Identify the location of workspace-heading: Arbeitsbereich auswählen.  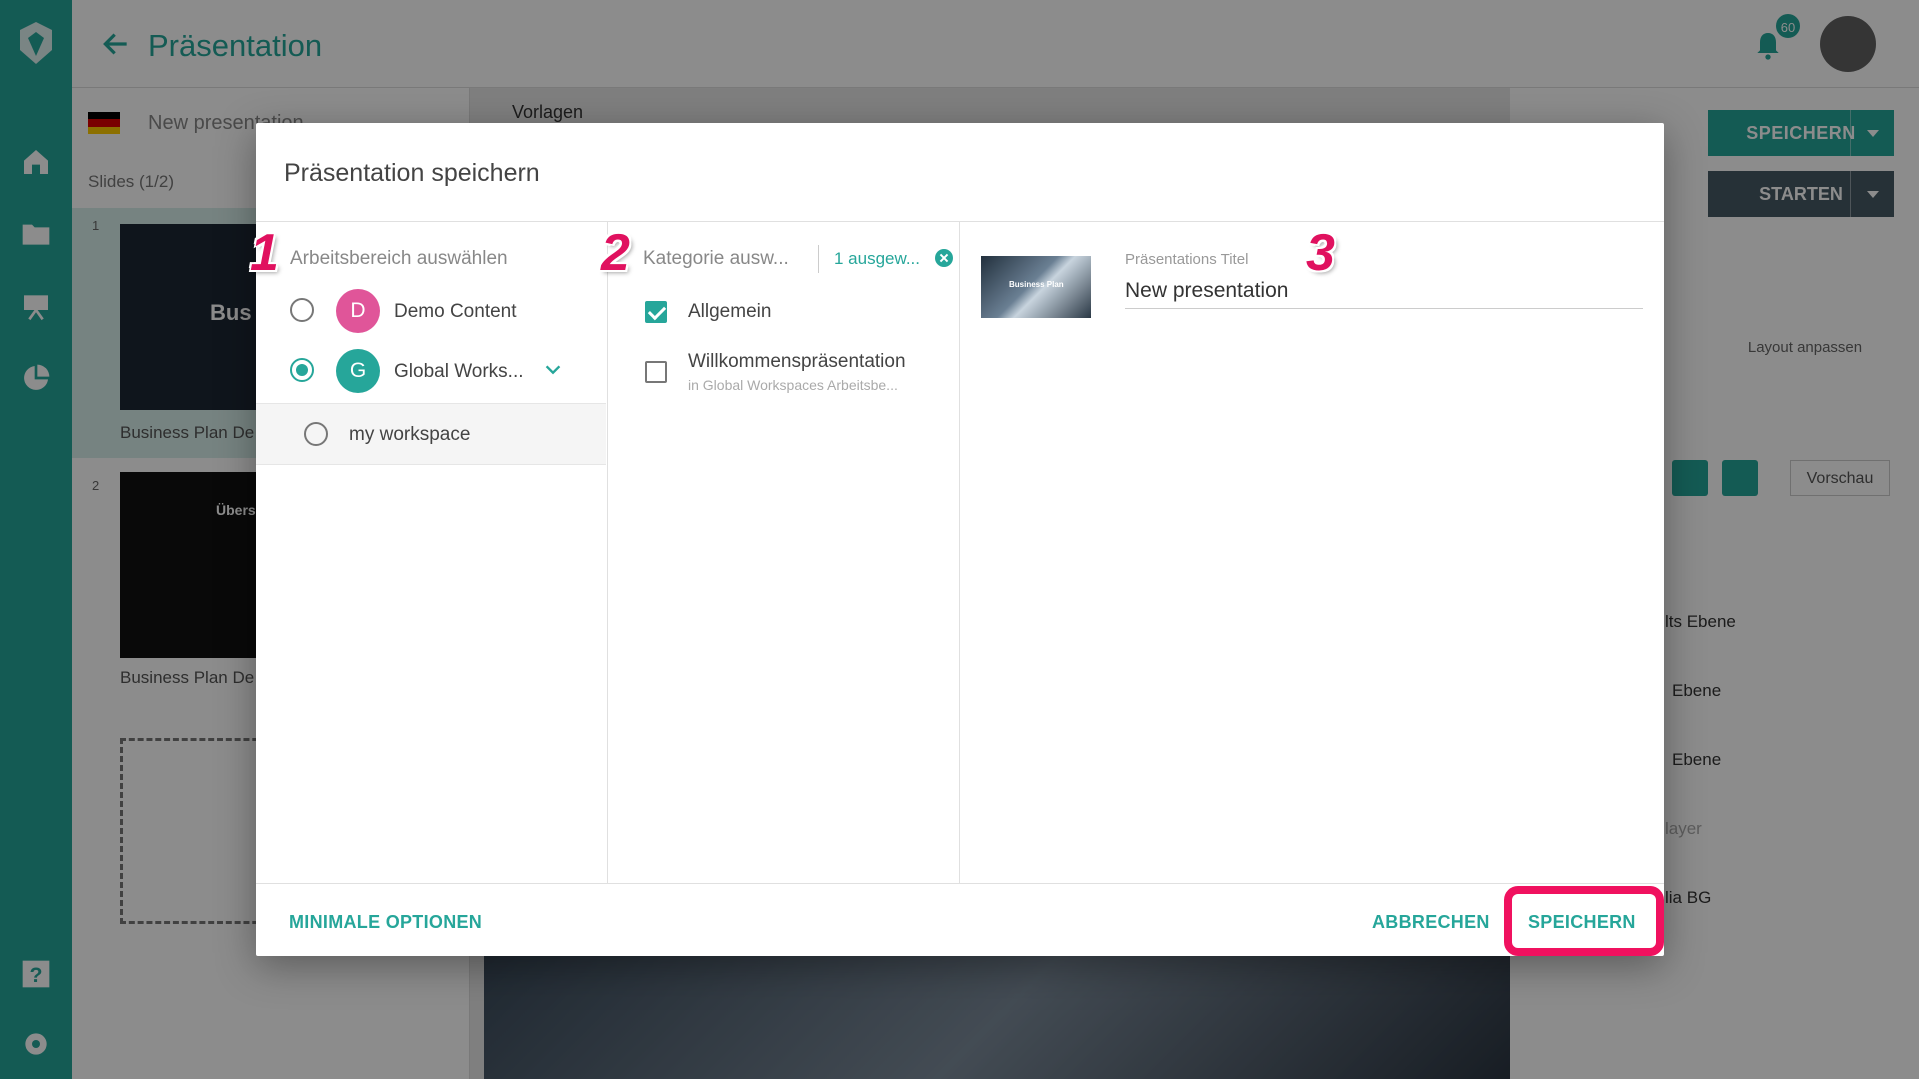
(399, 258).